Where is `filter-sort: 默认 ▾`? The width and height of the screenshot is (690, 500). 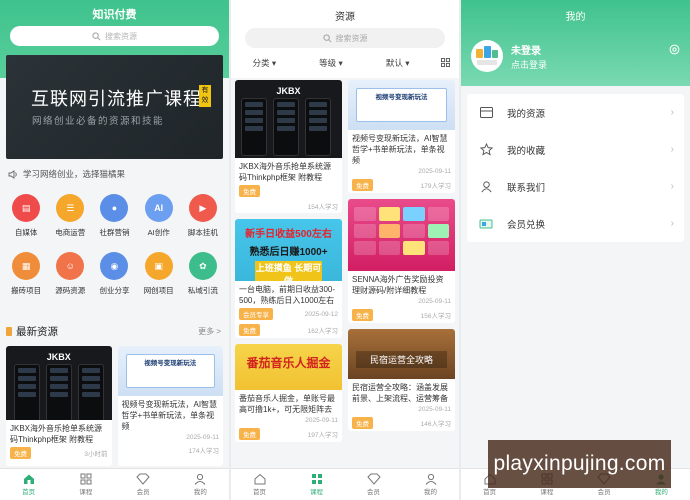
filter-sort: 默认 ▾ is located at coordinates (397, 63).